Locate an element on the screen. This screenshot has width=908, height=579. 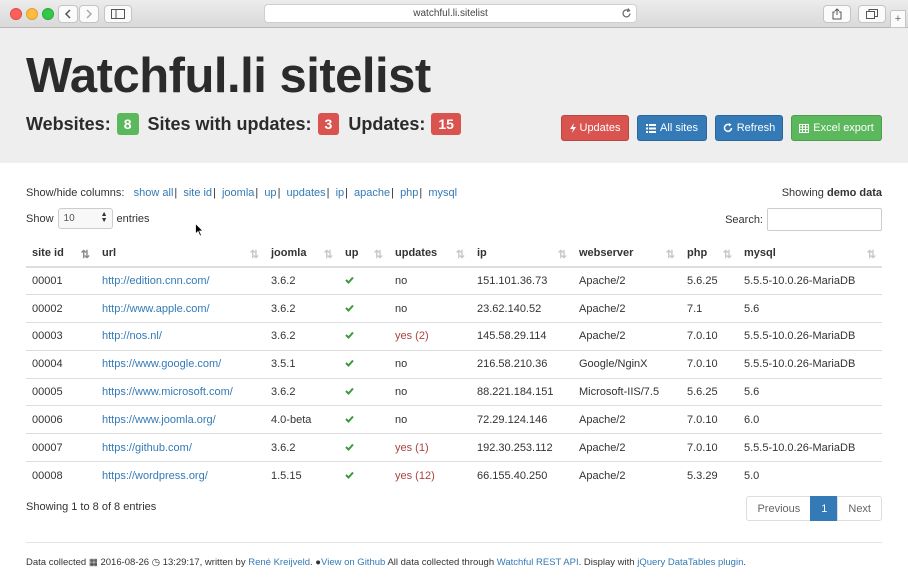
cell-url: https://github.com/ is located at coordinates (180, 447).